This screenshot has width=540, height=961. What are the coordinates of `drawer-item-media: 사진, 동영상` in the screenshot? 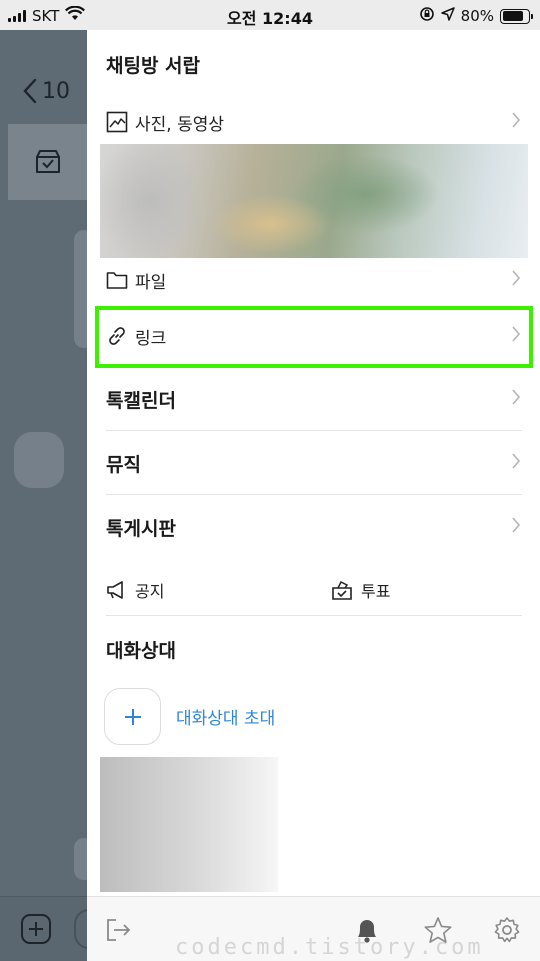 It's located at (313, 122).